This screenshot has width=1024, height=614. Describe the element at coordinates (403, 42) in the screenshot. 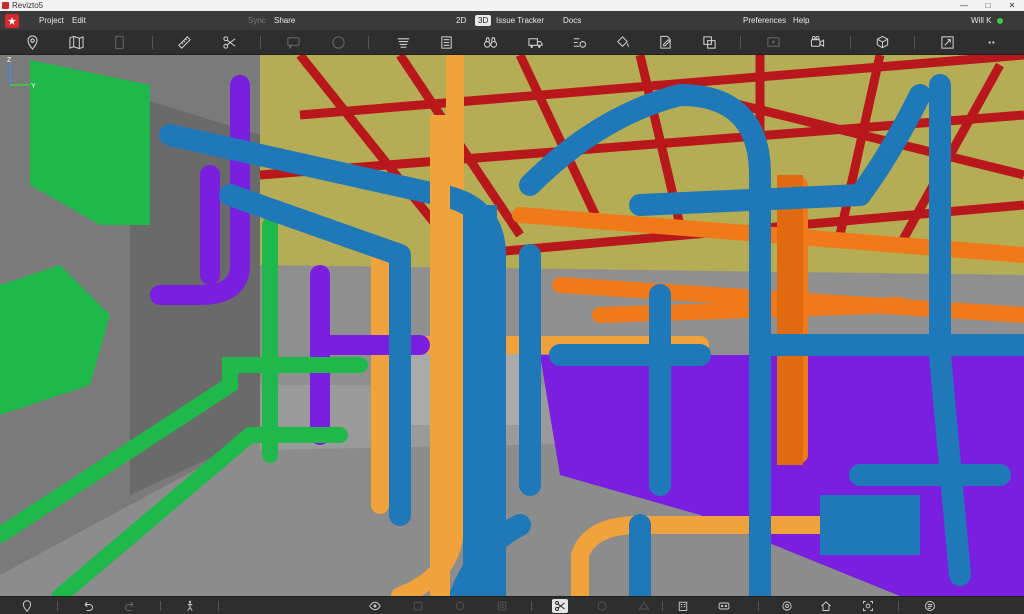

I see `layers-icon` at that location.